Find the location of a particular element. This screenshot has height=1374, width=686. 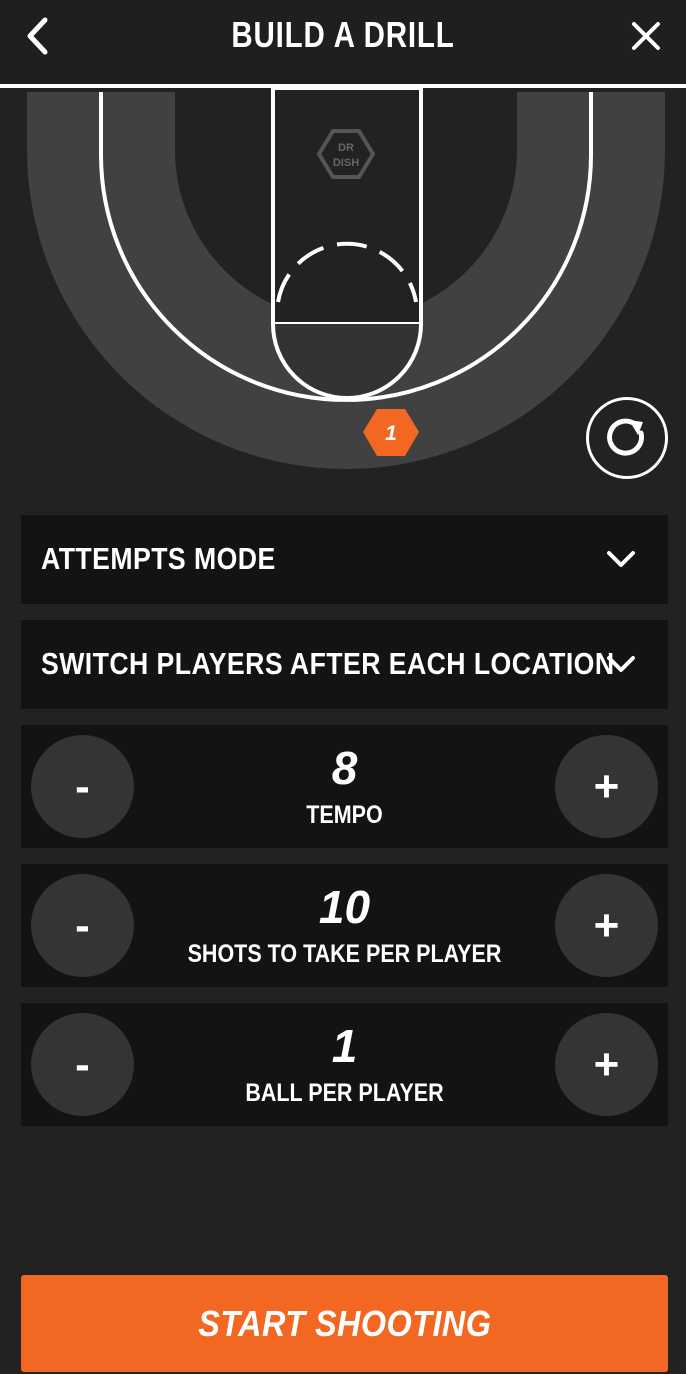

balls-increase-button: + is located at coordinates (606, 1064).